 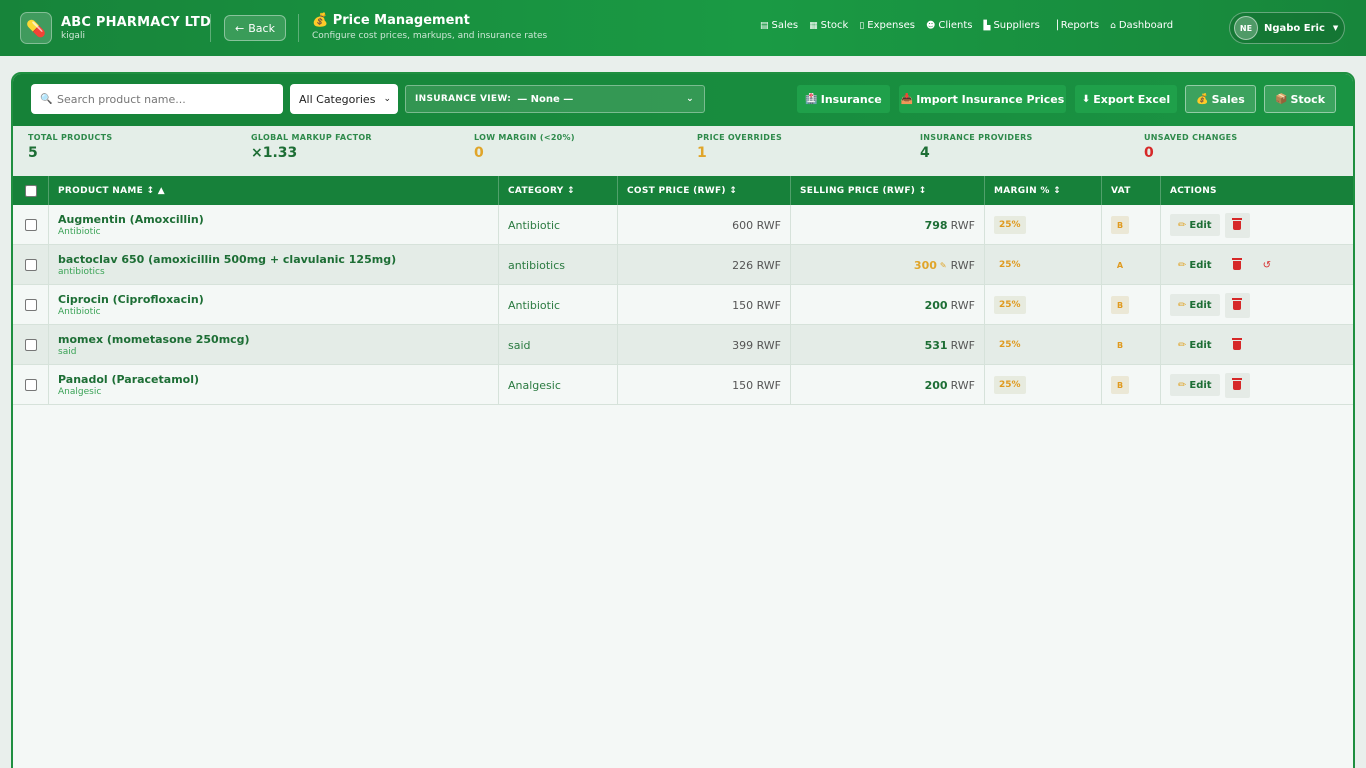 I want to click on nav-clients: ☻ Clients, so click(x=949, y=25).